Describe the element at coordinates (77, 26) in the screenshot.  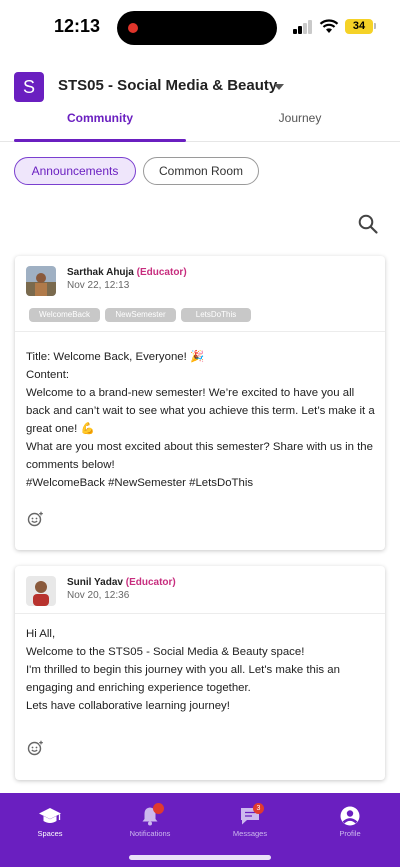
I see `status-time: 12:13` at that location.